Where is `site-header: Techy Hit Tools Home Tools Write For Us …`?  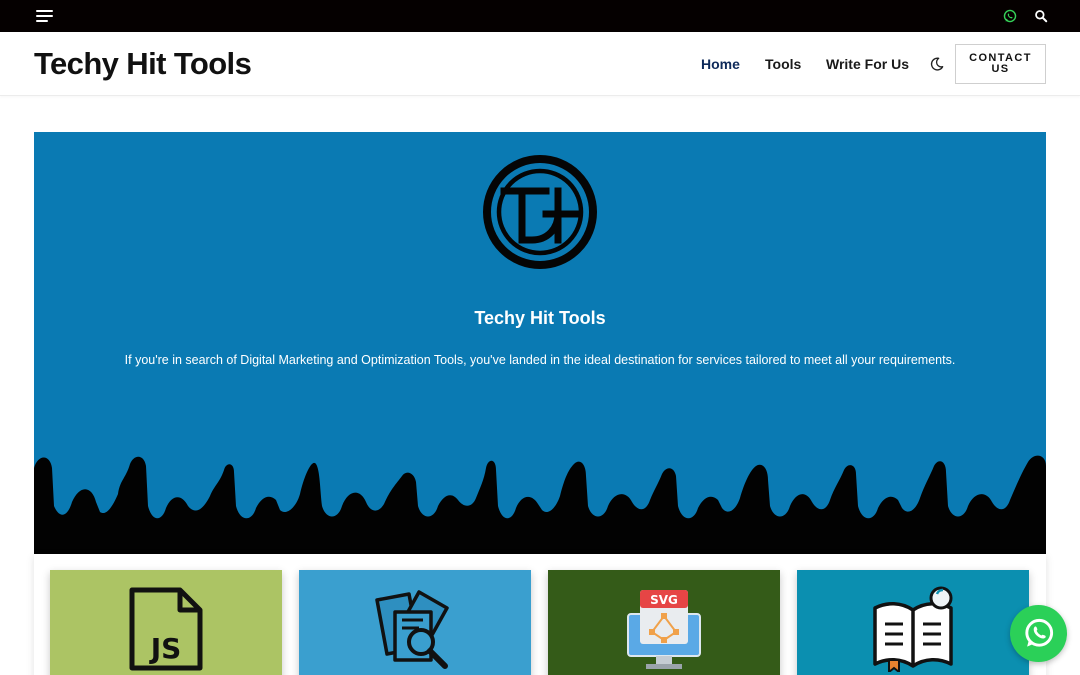
site-header: Techy Hit Tools Home Tools Write For Us … is located at coordinates (540, 64).